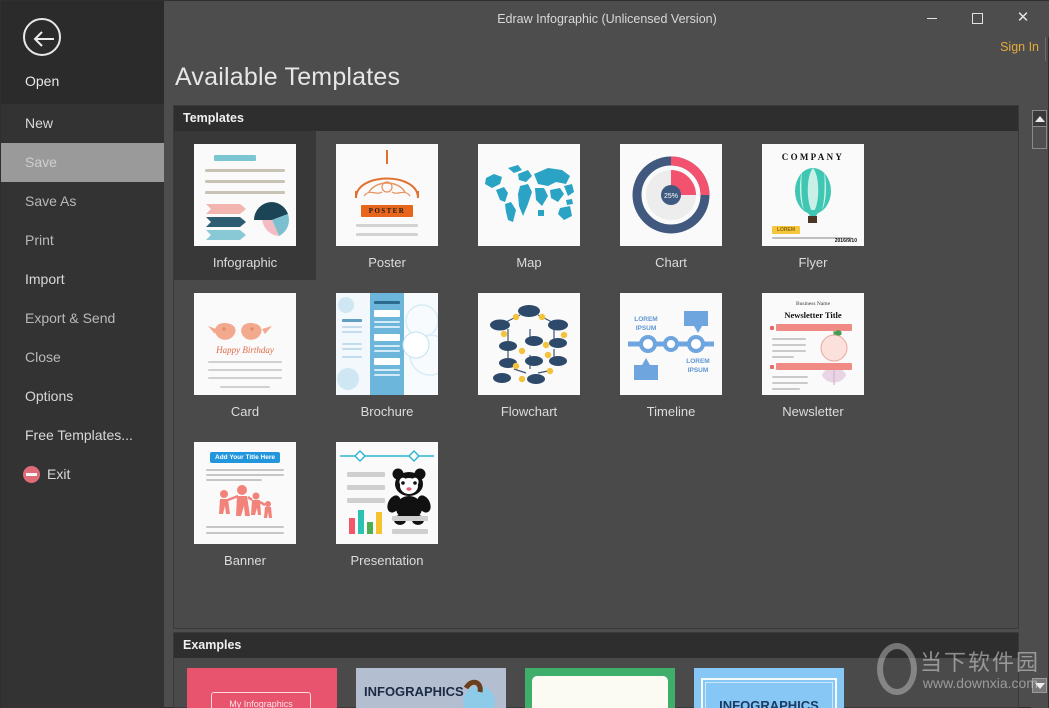  I want to click on templates-section-header: Templates, so click(596, 118).